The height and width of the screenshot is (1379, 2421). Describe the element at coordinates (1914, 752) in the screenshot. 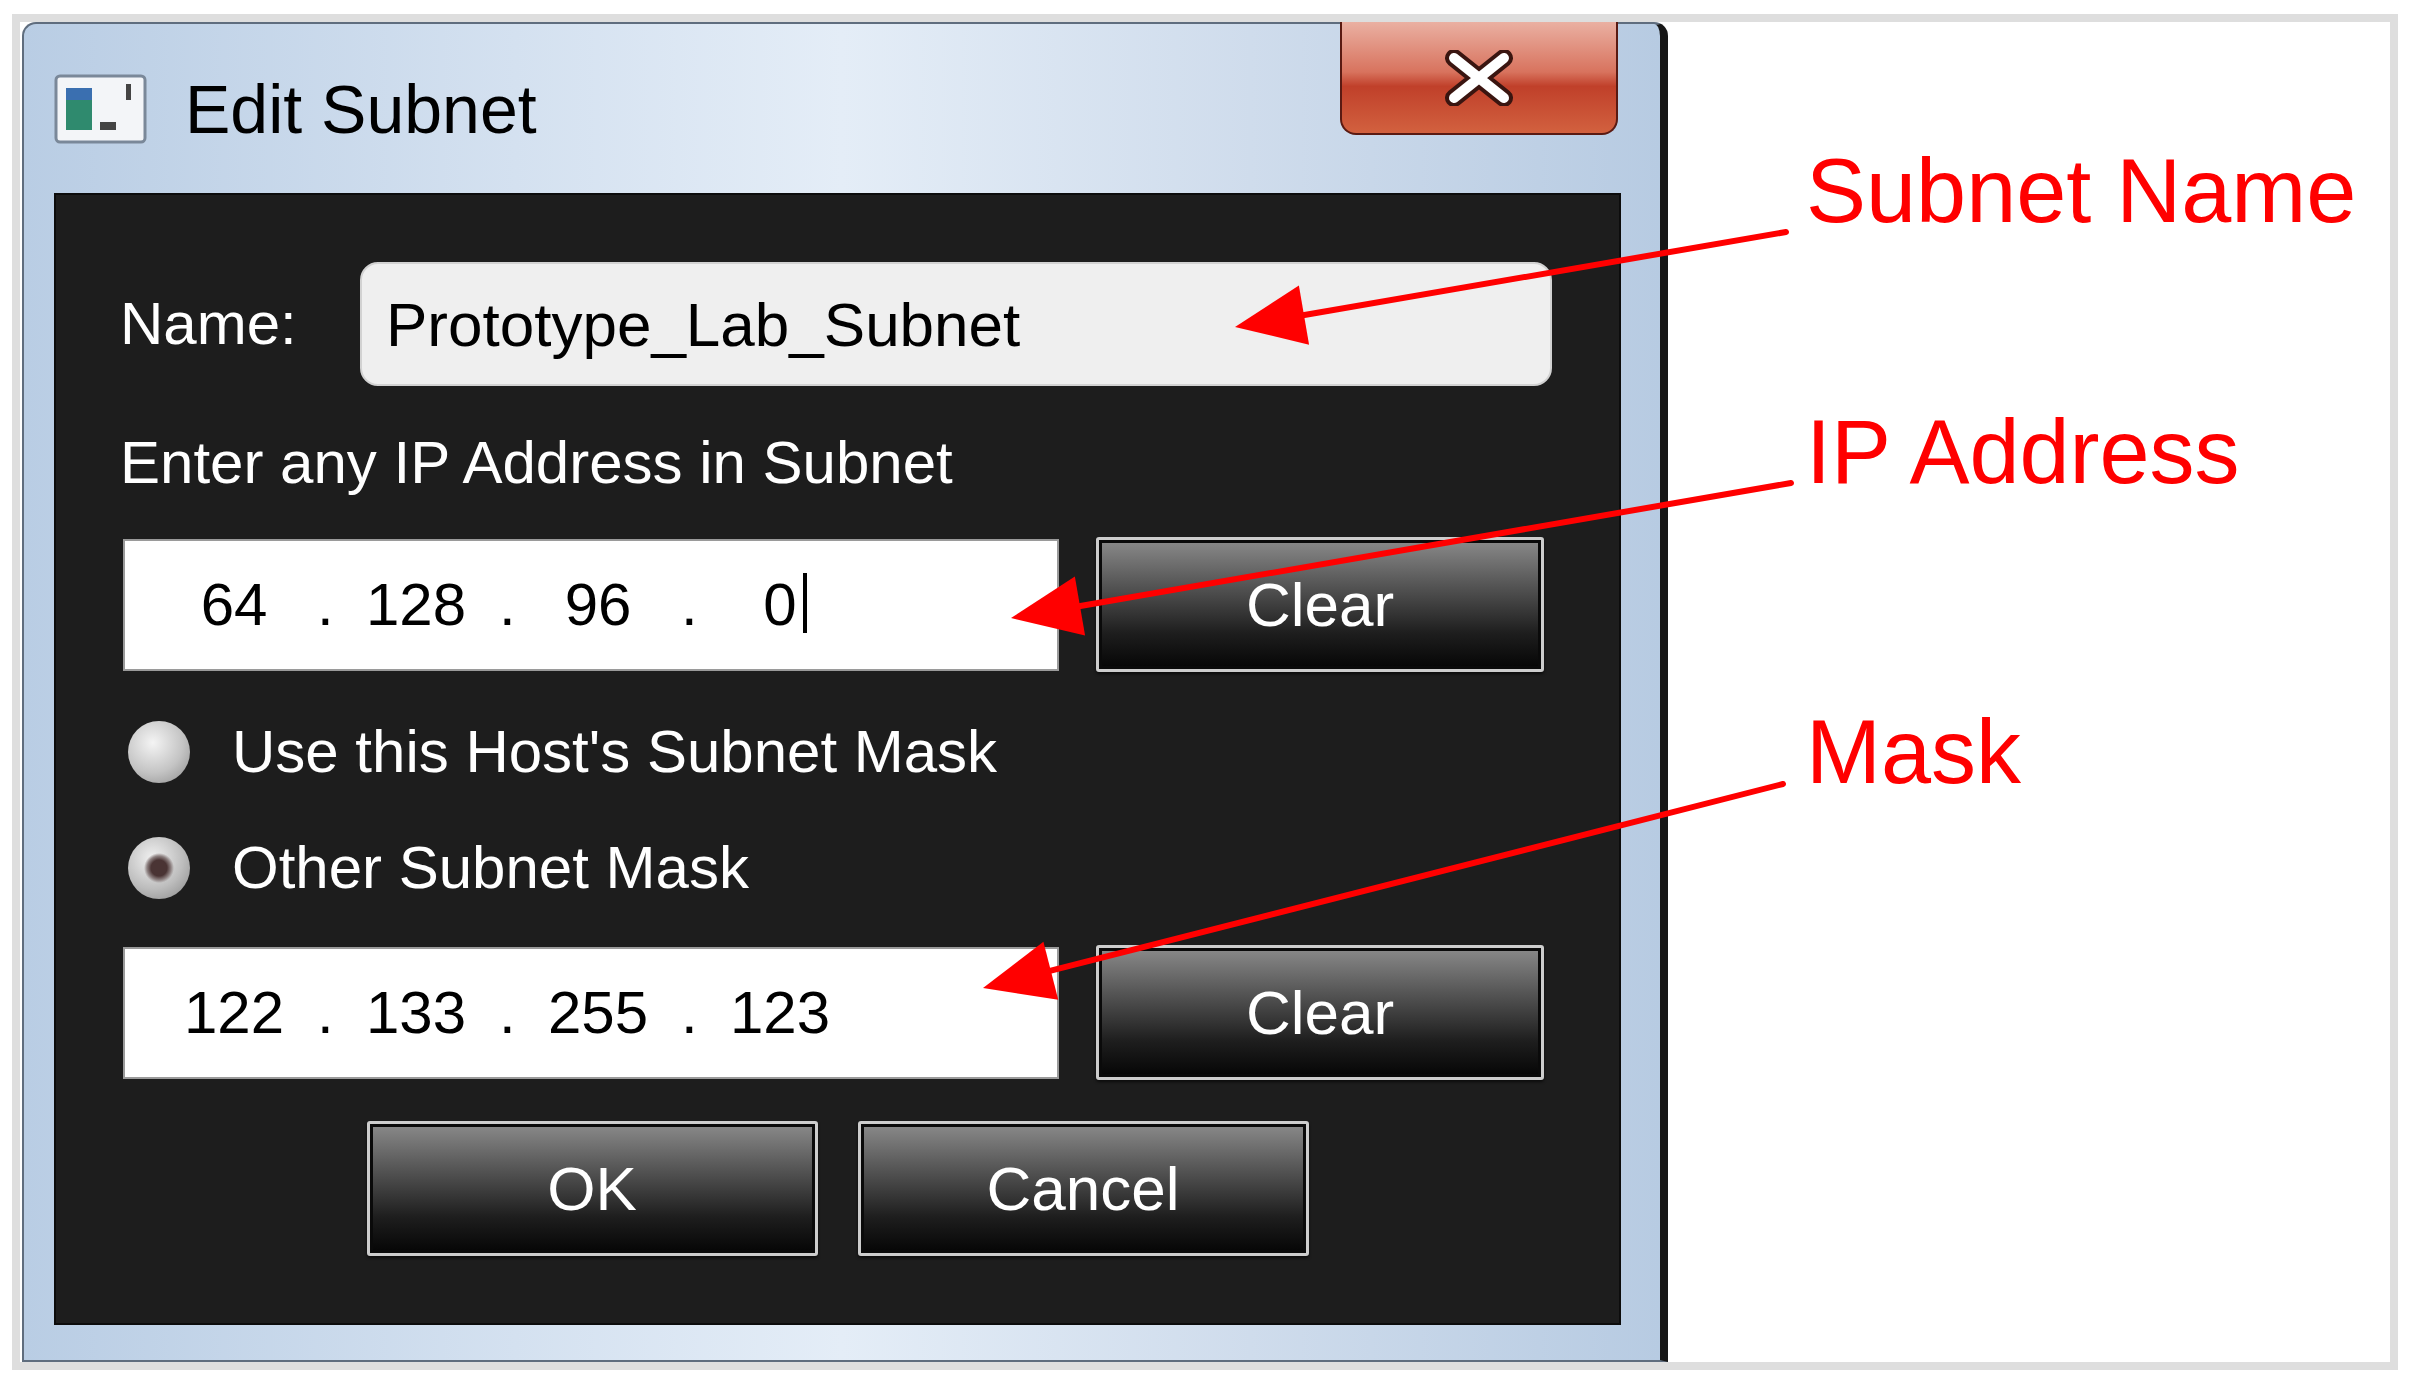

I see `annotation-label: Mask` at that location.